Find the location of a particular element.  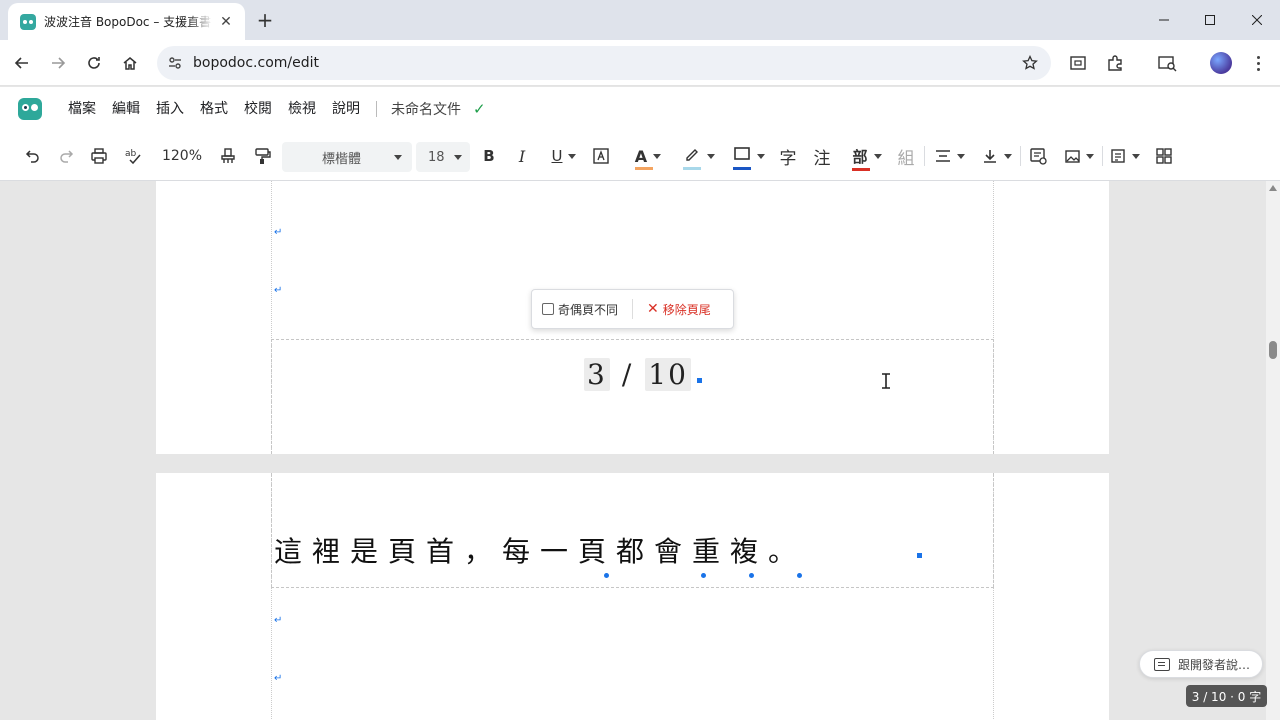

menu-format: 格式 is located at coordinates (214, 109).